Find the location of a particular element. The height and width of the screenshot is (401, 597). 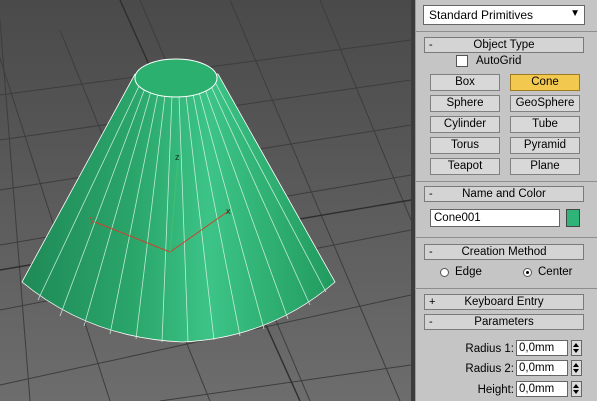

cylinder-button: Cylinder is located at coordinates (465, 124).